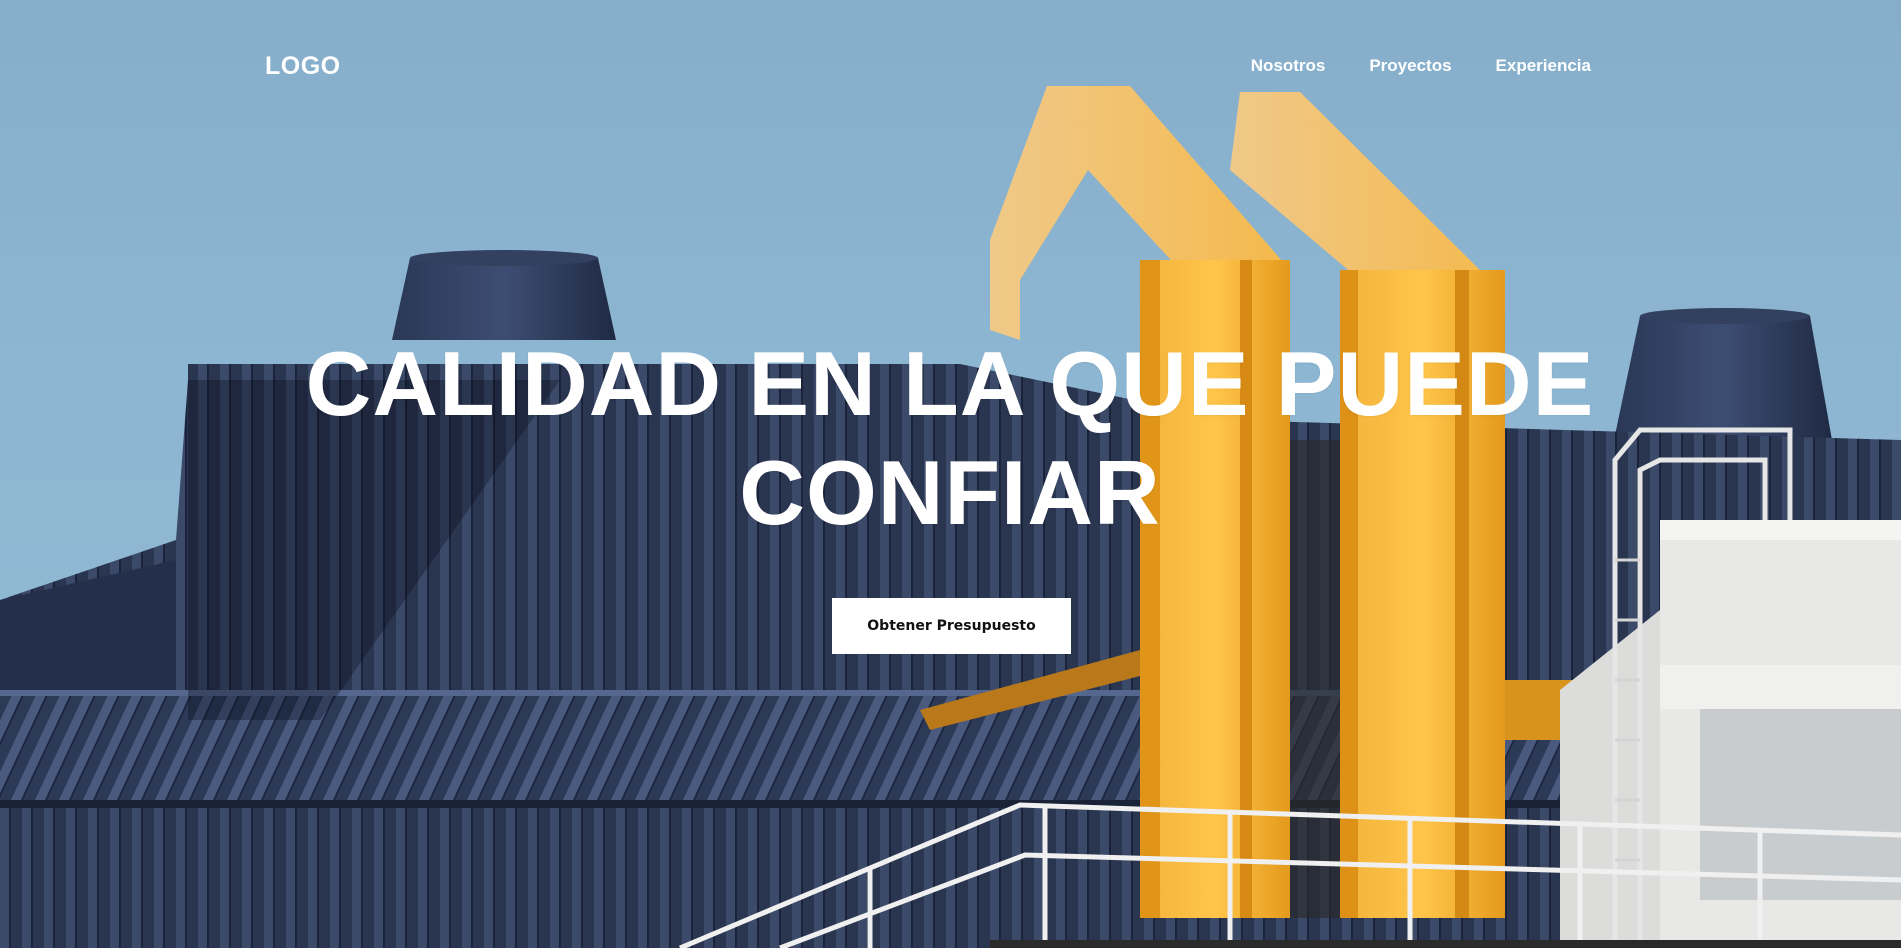  What do you see at coordinates (950, 384) in the screenshot?
I see `hero-headline-line-1: CALIDAD EN LA QUE PUEDE` at bounding box center [950, 384].